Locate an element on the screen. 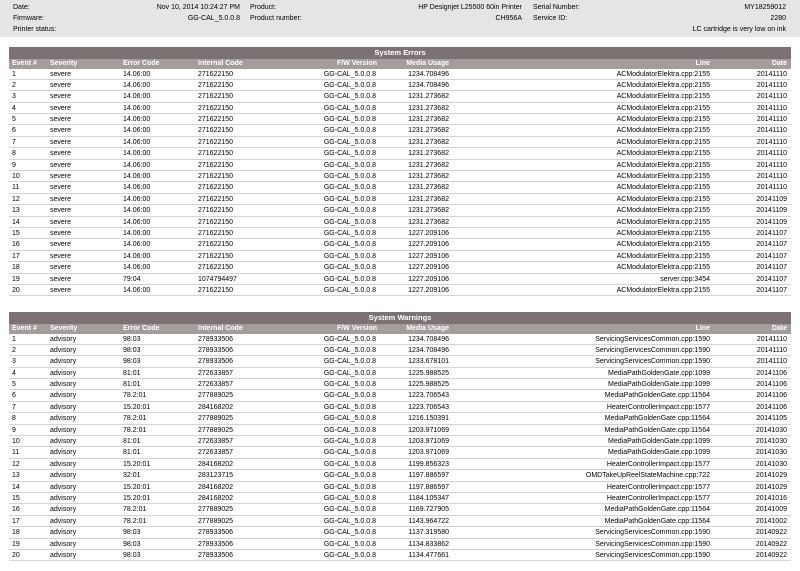 The height and width of the screenshot is (571, 800). cell-event: 4 is located at coordinates (14, 108).